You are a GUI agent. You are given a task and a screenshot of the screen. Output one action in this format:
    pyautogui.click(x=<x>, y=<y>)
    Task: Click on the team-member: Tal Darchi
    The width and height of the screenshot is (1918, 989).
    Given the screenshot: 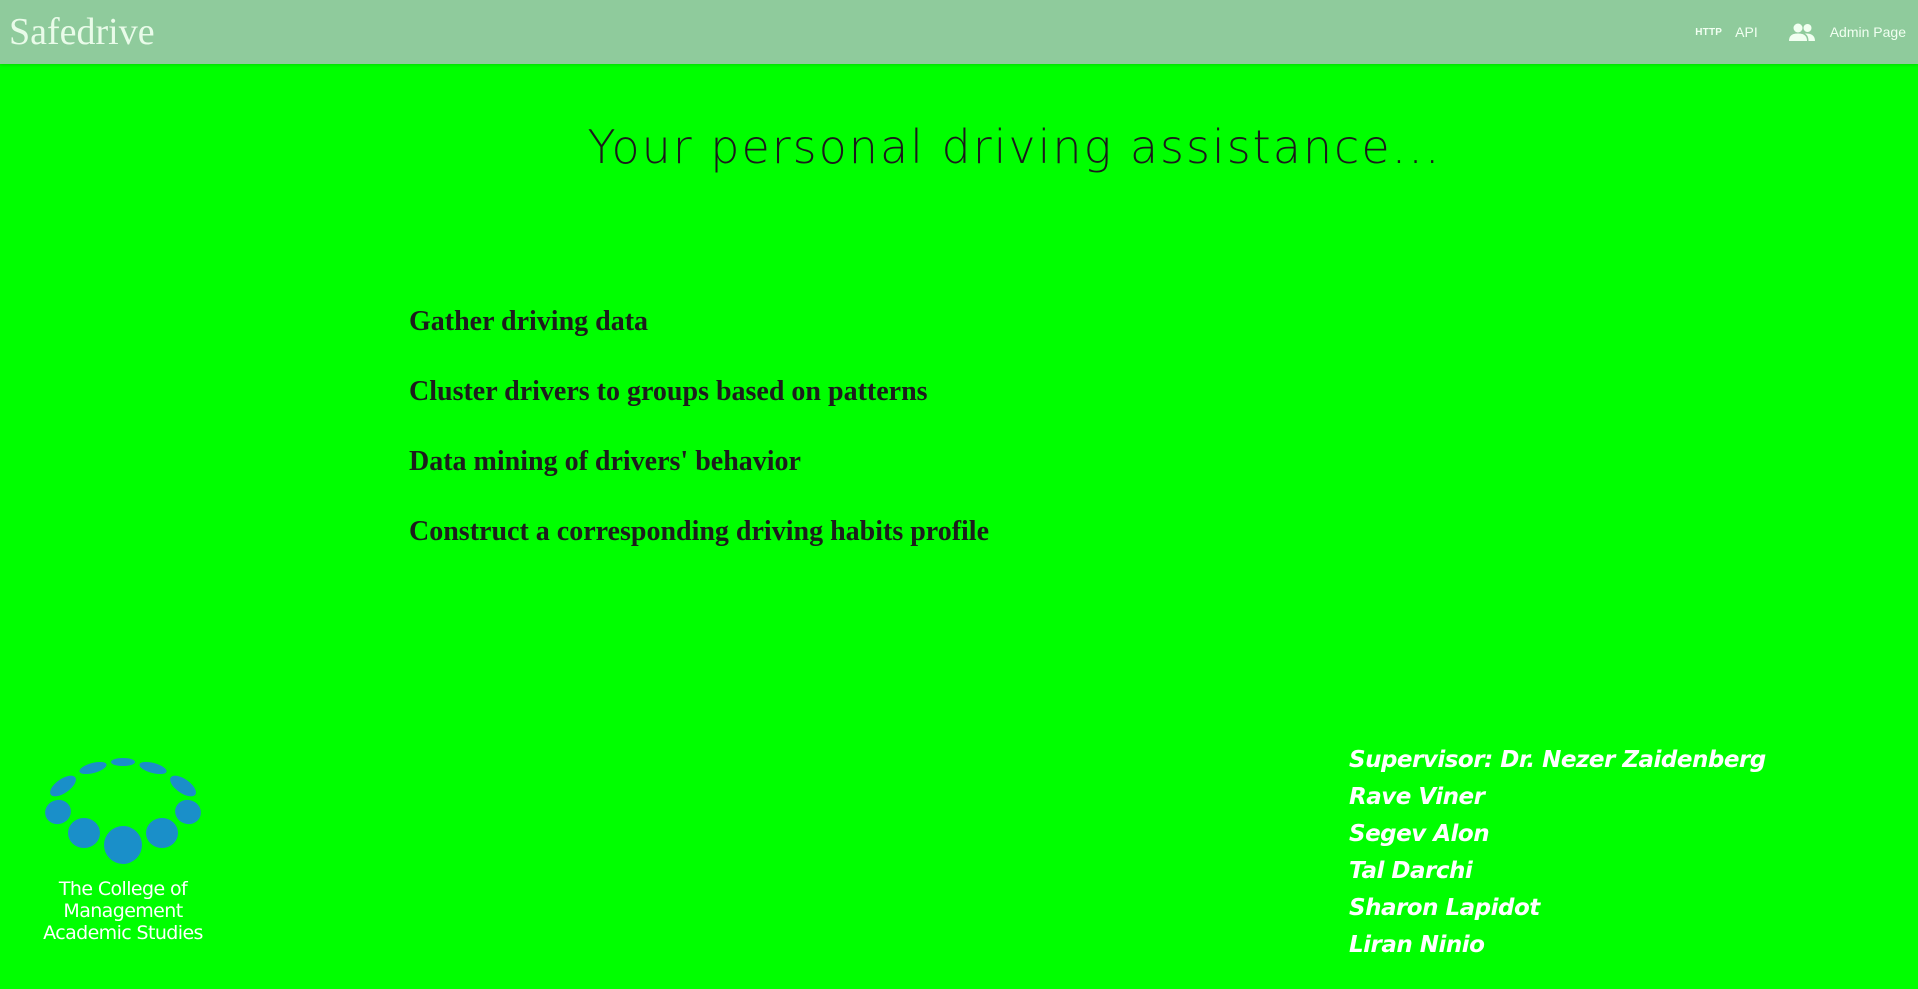 What is the action you would take?
    pyautogui.click(x=1411, y=871)
    